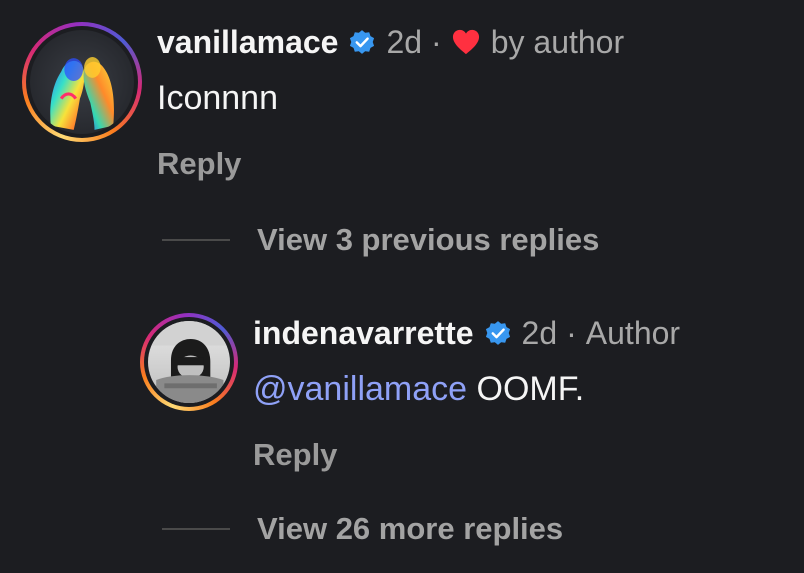 The width and height of the screenshot is (804, 573). I want to click on username: vanillamace, so click(247, 42).